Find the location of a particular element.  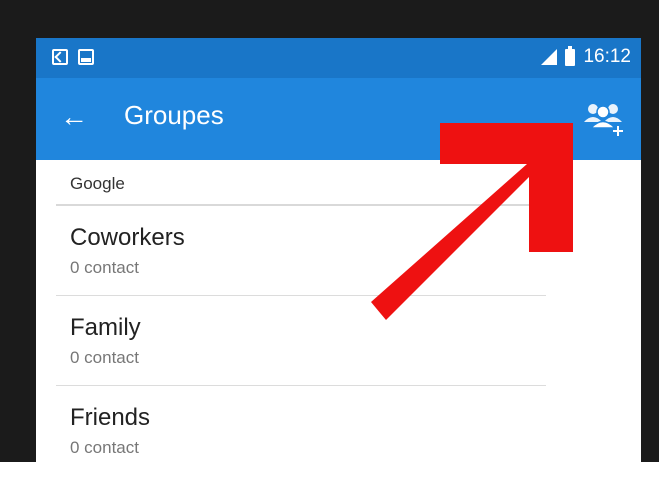

group-name: Family is located at coordinates (105, 327).